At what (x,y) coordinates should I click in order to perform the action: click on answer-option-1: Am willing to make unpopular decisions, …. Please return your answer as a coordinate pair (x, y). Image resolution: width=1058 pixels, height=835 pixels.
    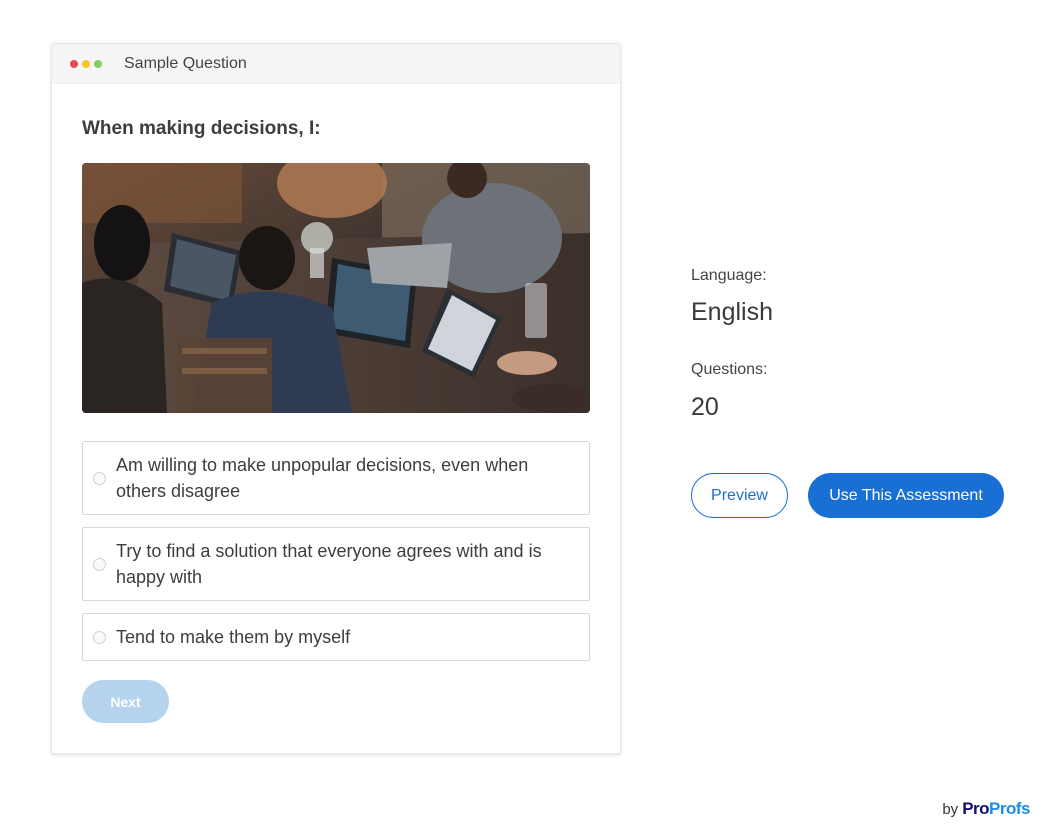
    Looking at the image, I should click on (336, 478).